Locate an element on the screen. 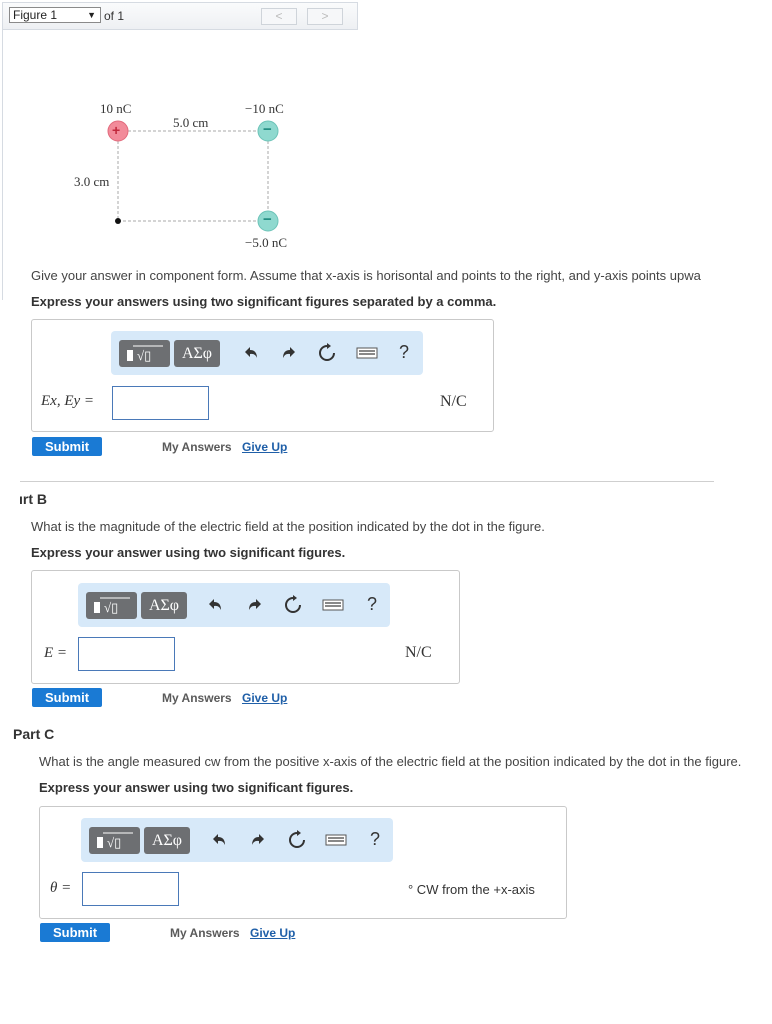  part-a-math-toolbar: √▯ ΑΣφ ? is located at coordinates (267, 353).